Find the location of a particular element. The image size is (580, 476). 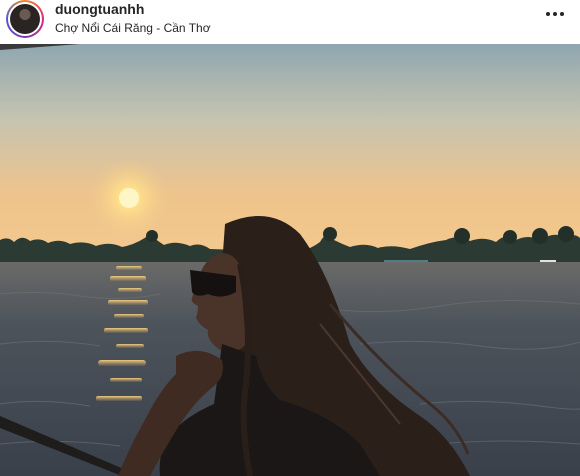

location-link: Chợ Nổi Cái Răng - Cần Thơ is located at coordinates (133, 28).